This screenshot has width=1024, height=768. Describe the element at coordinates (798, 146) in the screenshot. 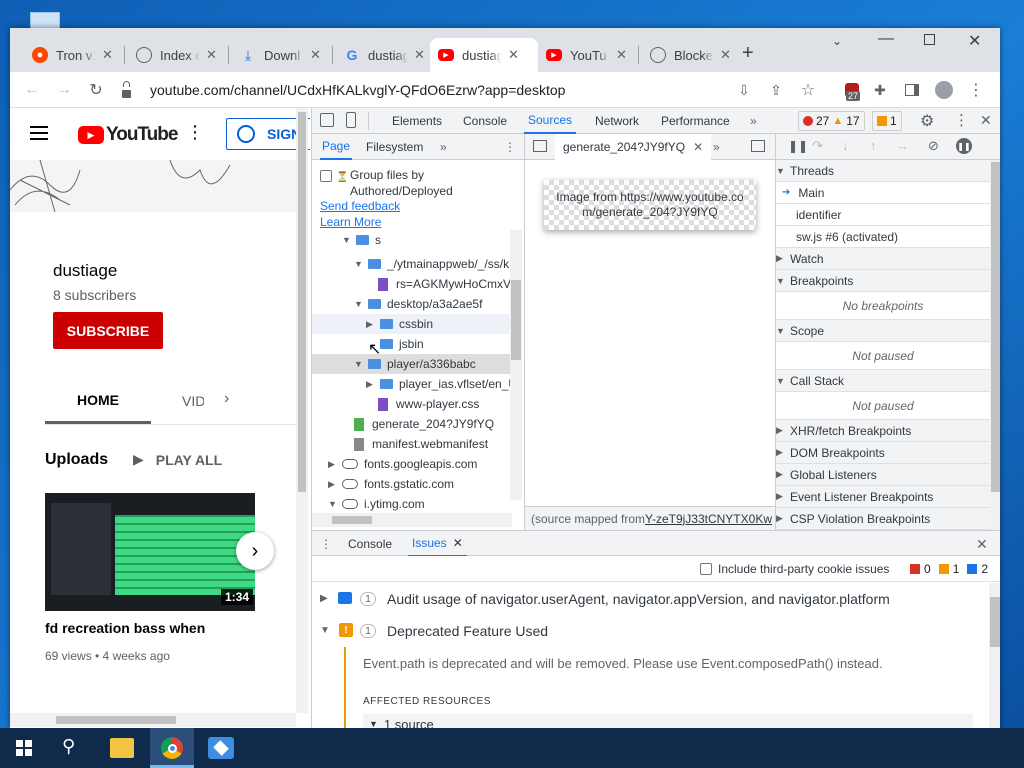

I see `pause-icon: ❚❚` at that location.